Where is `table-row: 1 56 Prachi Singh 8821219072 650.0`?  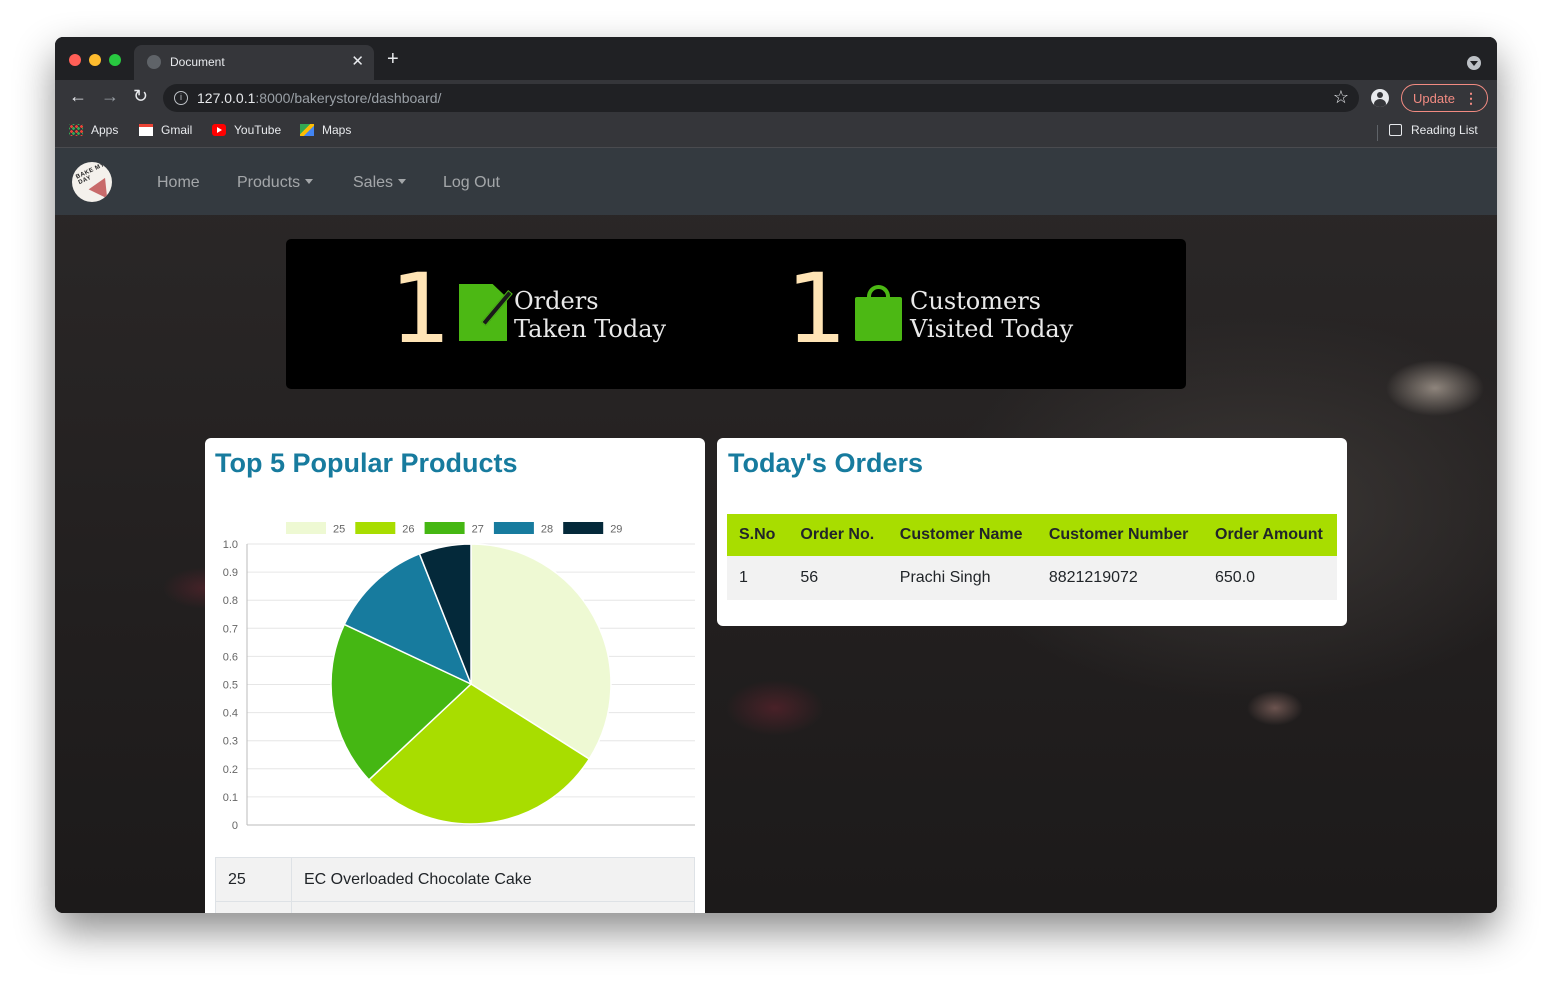
table-row: 1 56 Prachi Singh 8821219072 650.0 is located at coordinates (1032, 578).